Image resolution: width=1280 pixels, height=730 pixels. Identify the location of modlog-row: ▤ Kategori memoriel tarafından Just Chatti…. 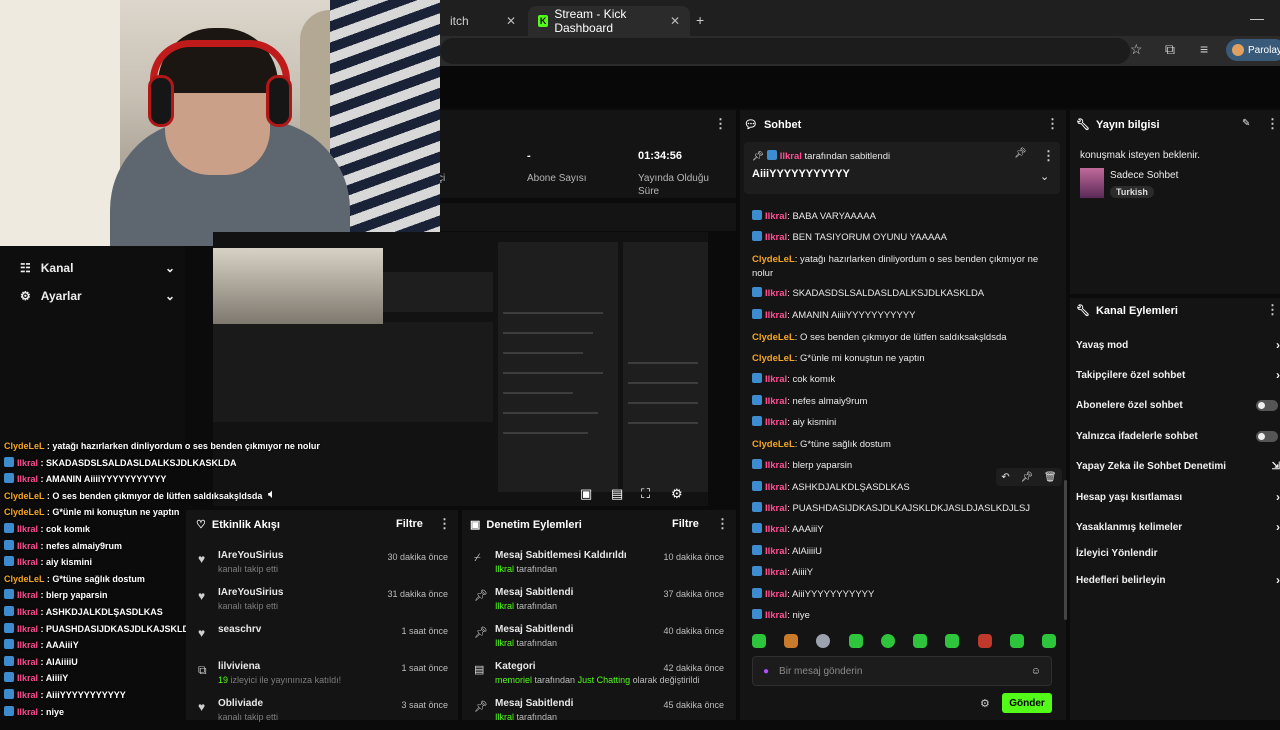
(599, 676).